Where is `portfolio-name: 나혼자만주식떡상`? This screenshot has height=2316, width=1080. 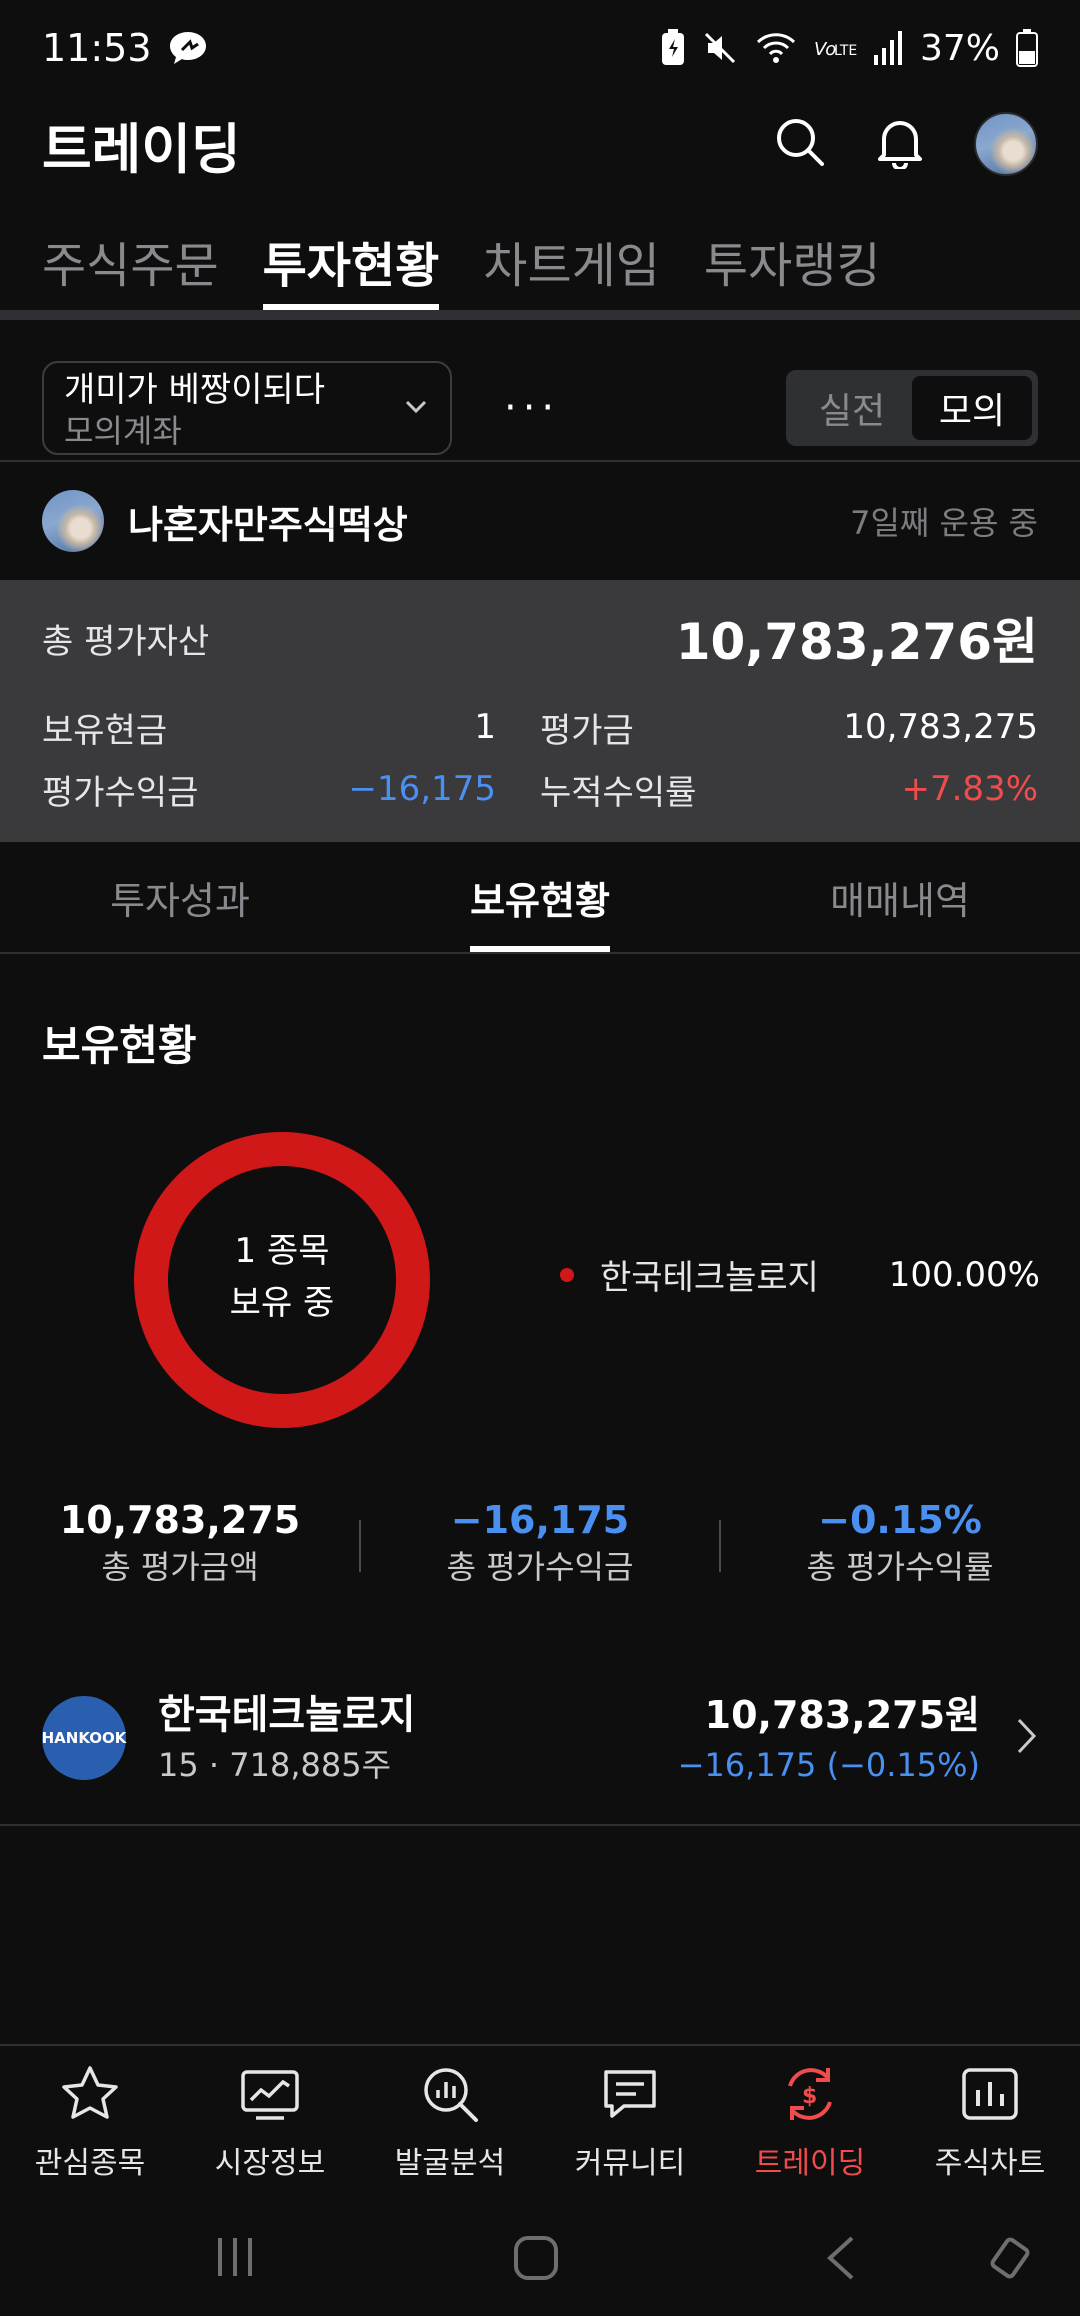
portfolio-name: 나혼자만주식떡상 is located at coordinates (268, 524).